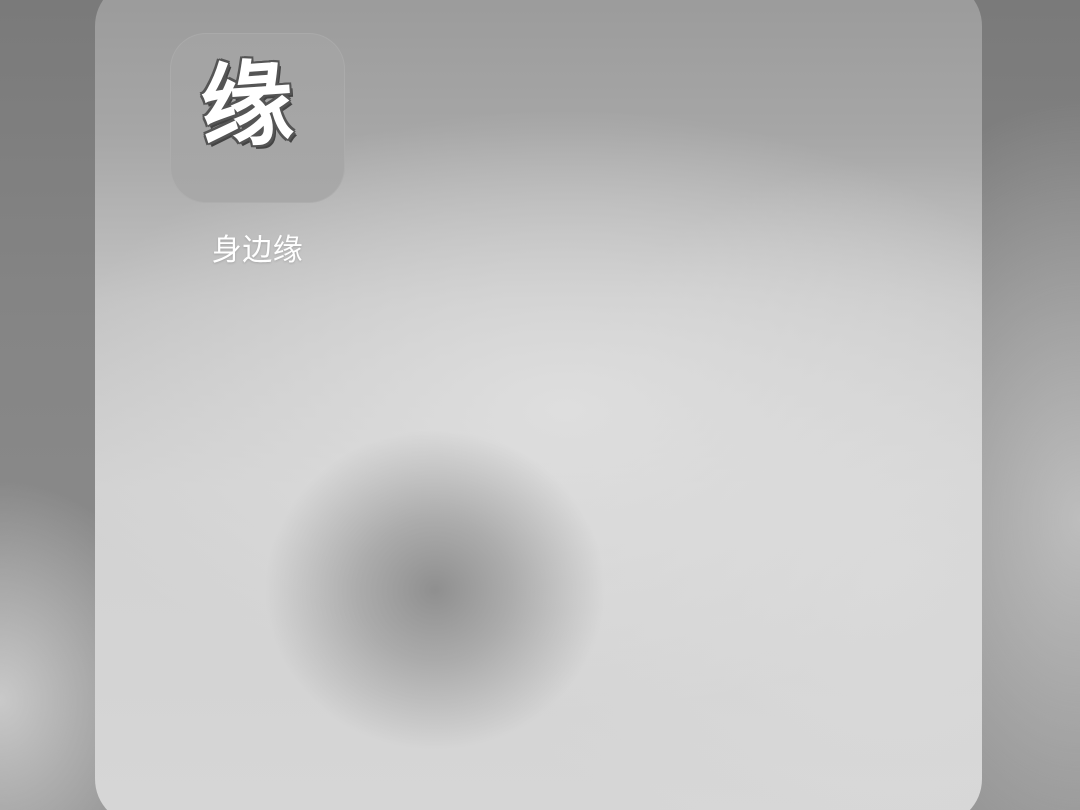 Image resolution: width=1080 pixels, height=810 pixels. What do you see at coordinates (257, 247) in the screenshot?
I see `app-label-shenbianyuan: 身边缘` at bounding box center [257, 247].